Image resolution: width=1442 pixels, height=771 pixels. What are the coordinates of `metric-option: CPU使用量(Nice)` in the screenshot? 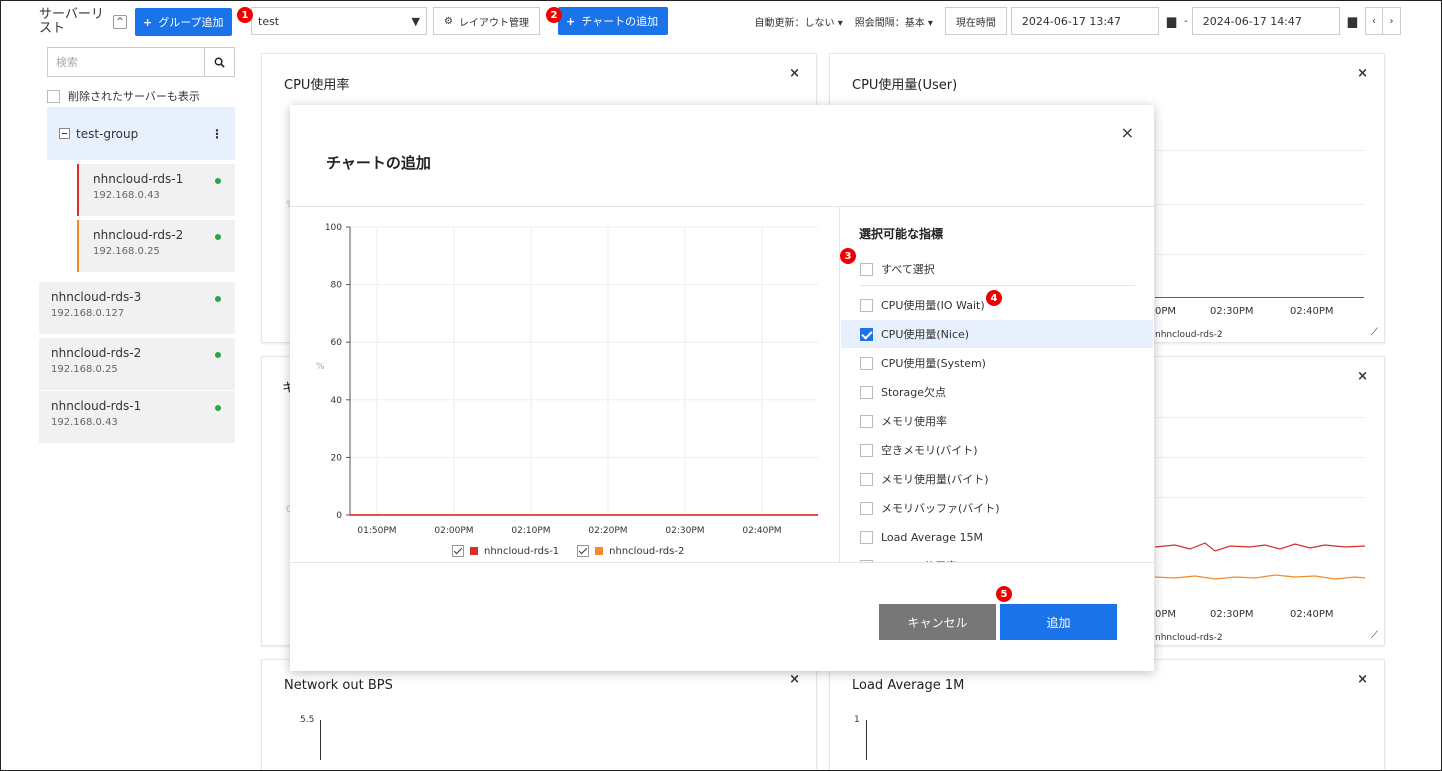 It's located at (997, 334).